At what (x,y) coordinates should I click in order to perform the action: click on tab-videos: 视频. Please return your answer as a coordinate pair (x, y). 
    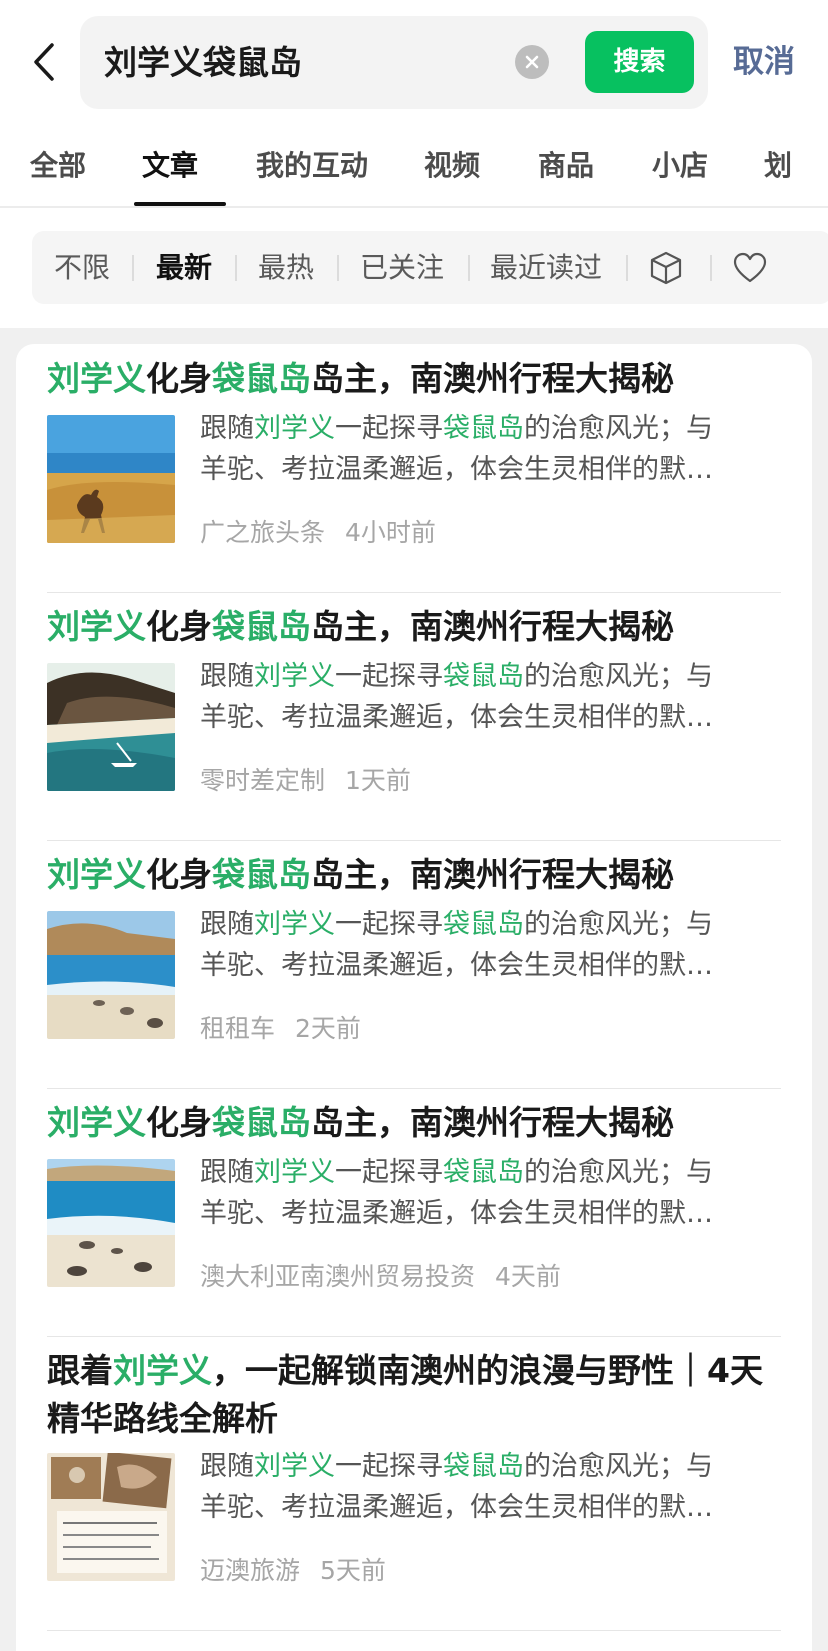
    Looking at the image, I should click on (452, 166).